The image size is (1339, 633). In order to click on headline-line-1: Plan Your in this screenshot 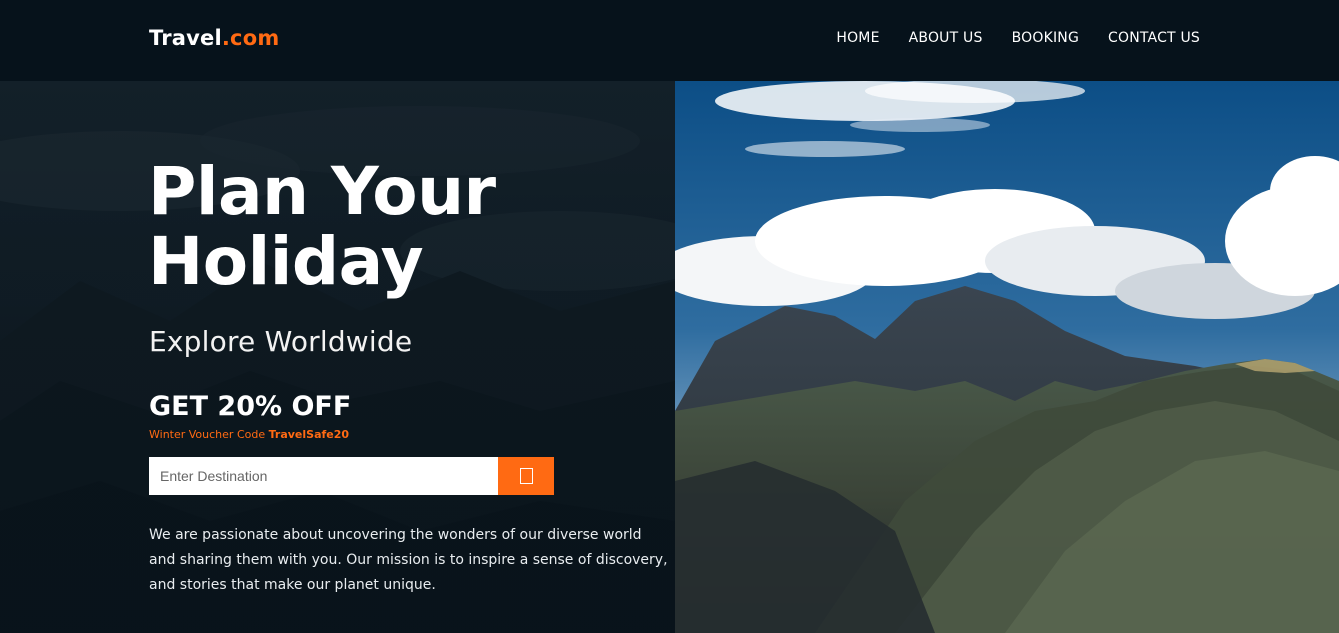, I will do `click(322, 191)`.